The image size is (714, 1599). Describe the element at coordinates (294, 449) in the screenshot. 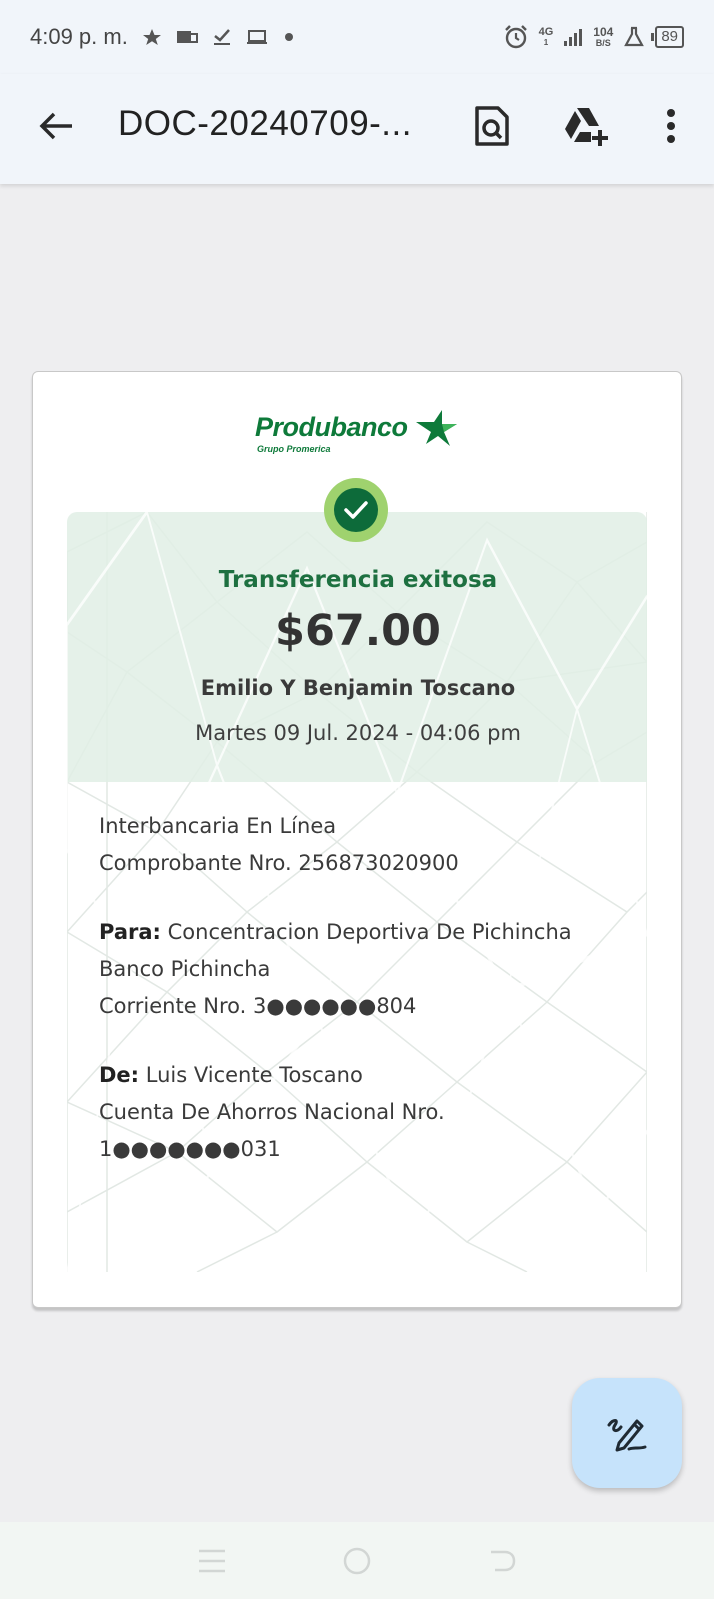

I see `logo-subtitle: Grupo Promerica` at that location.